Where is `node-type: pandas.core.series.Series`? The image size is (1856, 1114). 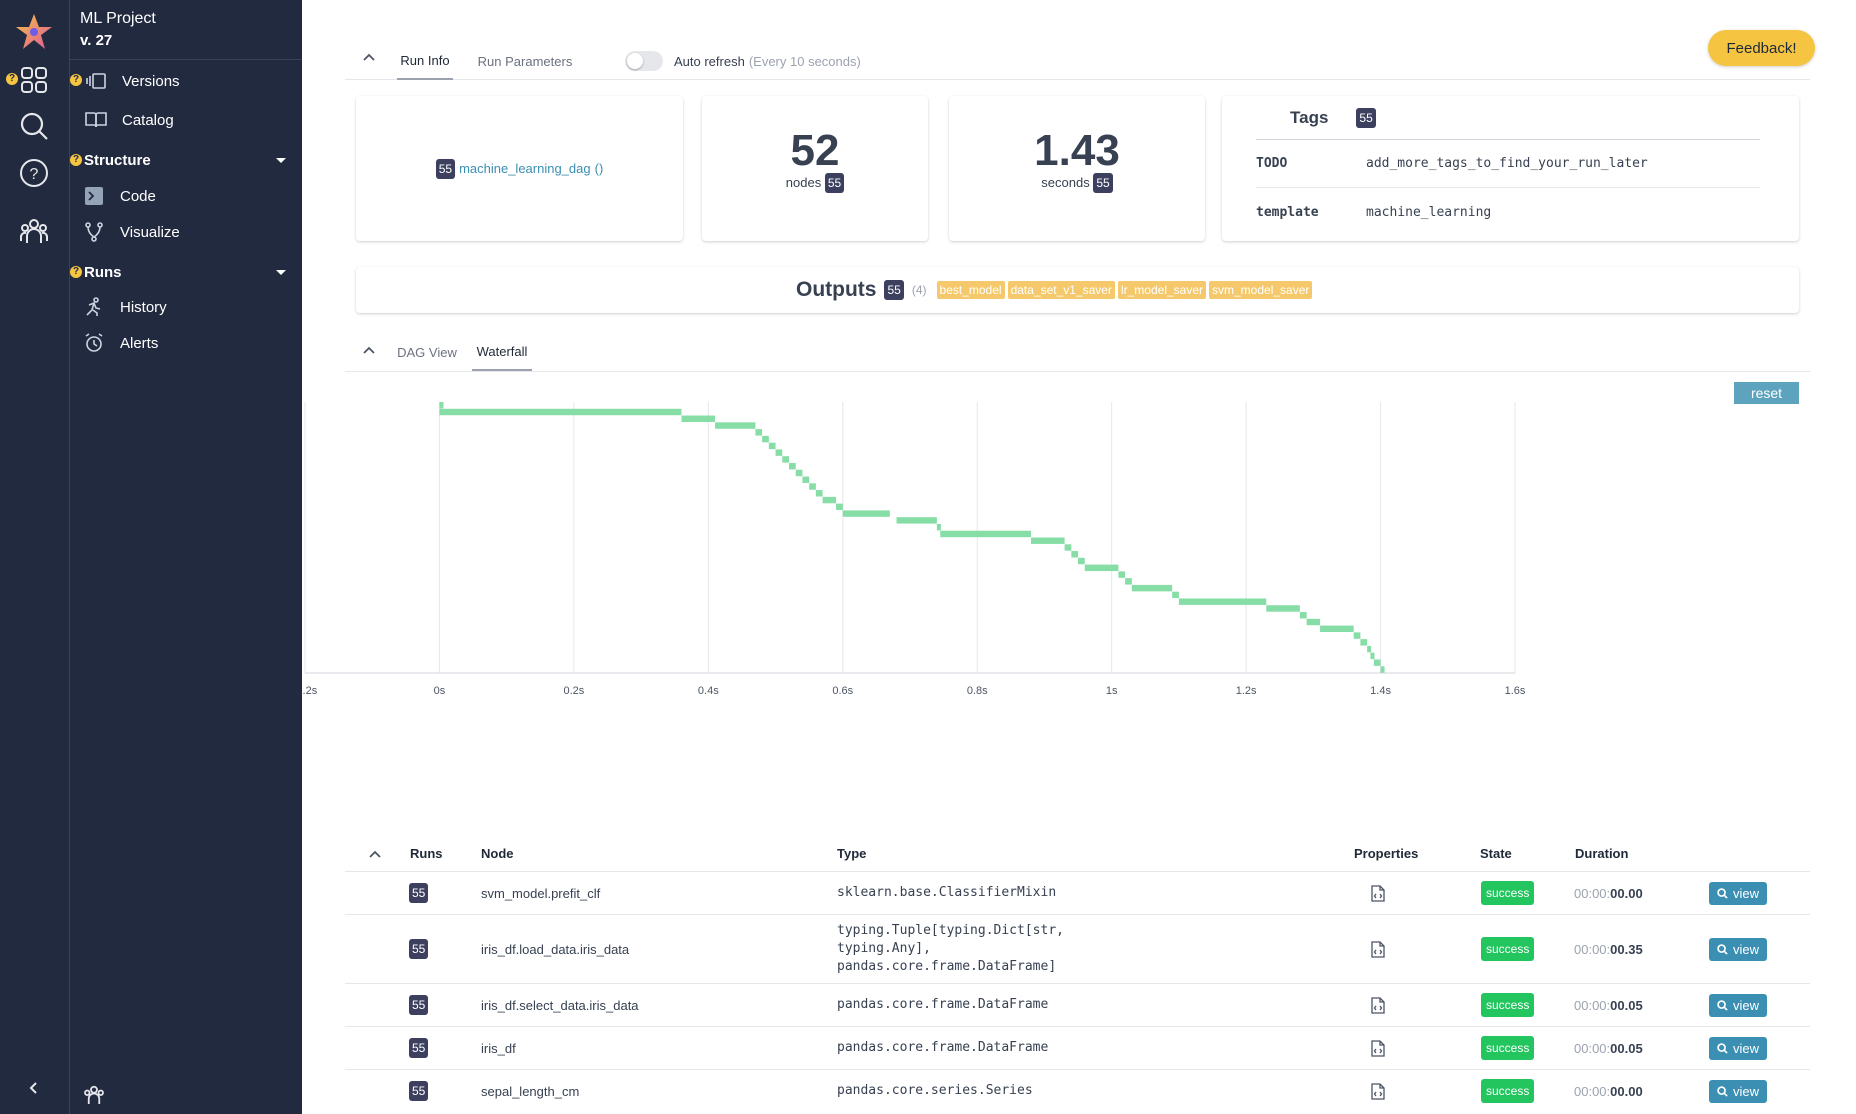
node-type: pandas.core.series.Series is located at coordinates (935, 1090).